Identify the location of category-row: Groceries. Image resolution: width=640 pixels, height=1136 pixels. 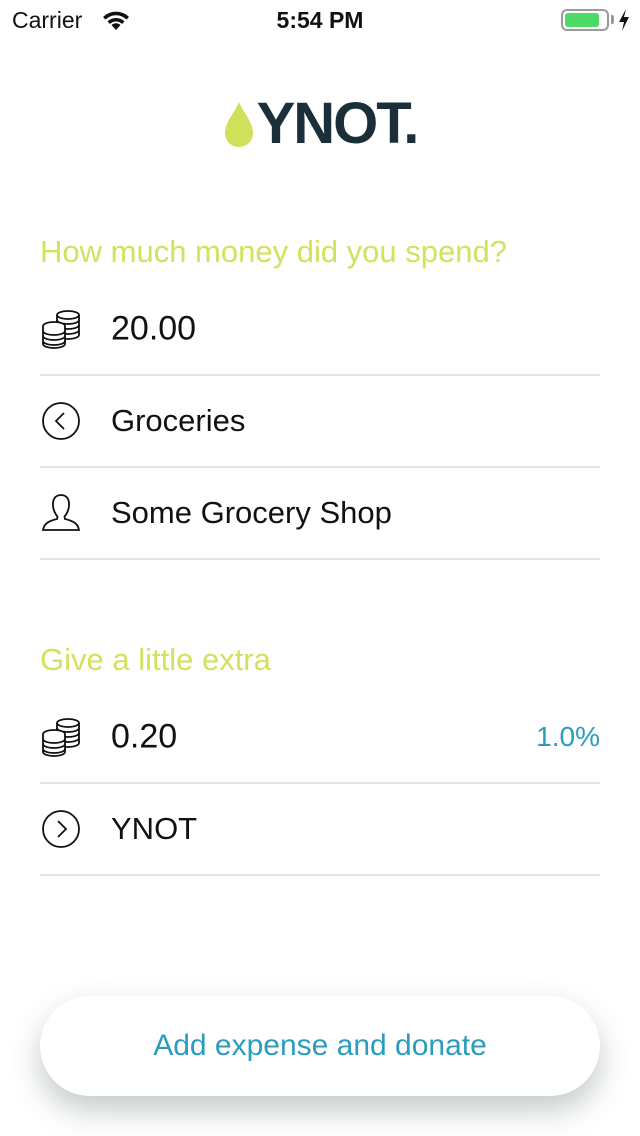
(320, 422).